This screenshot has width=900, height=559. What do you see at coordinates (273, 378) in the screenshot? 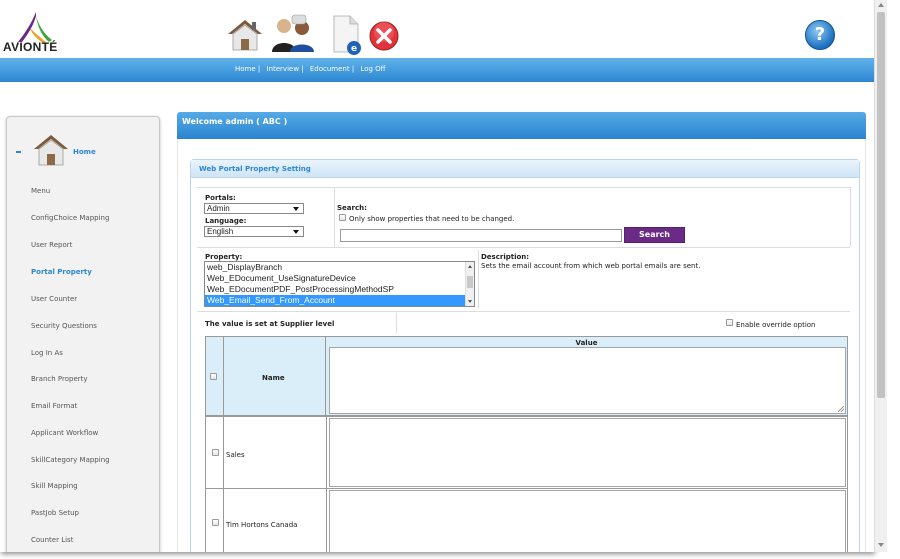
I see `name-header: Name` at bounding box center [273, 378].